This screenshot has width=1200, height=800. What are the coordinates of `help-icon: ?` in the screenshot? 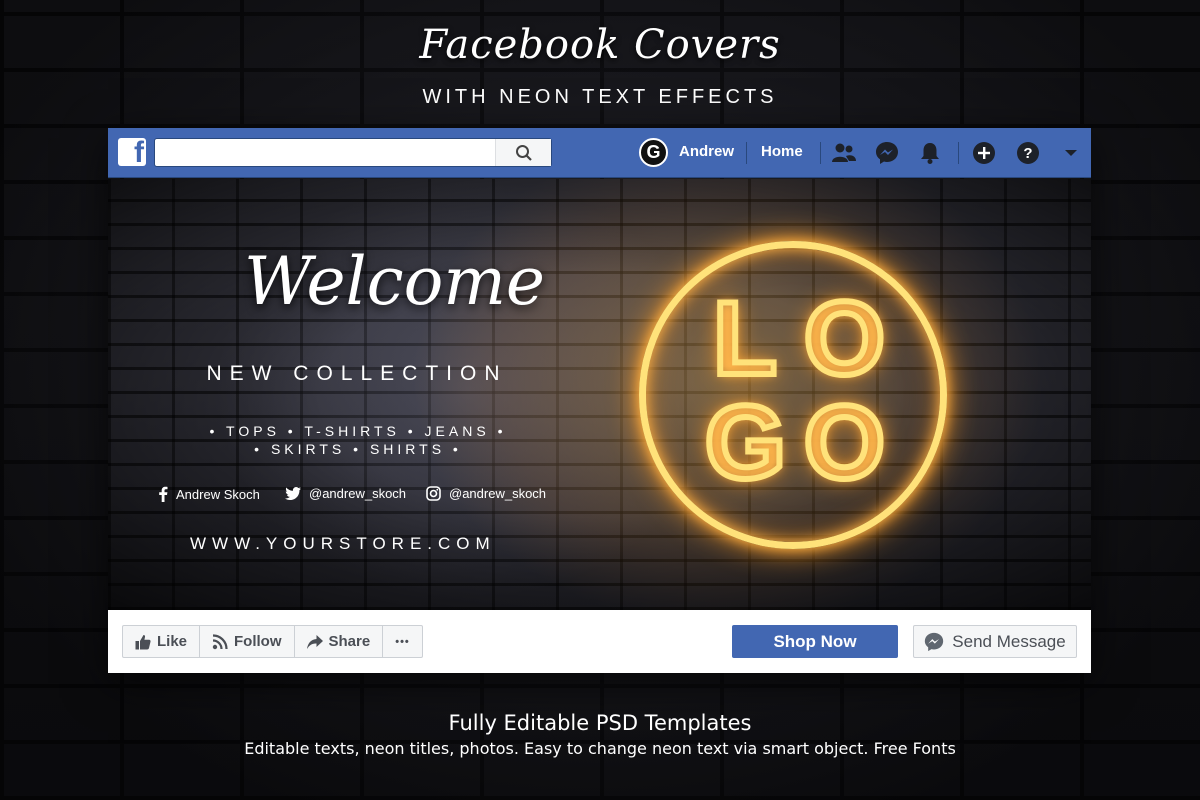 It's located at (1028, 153).